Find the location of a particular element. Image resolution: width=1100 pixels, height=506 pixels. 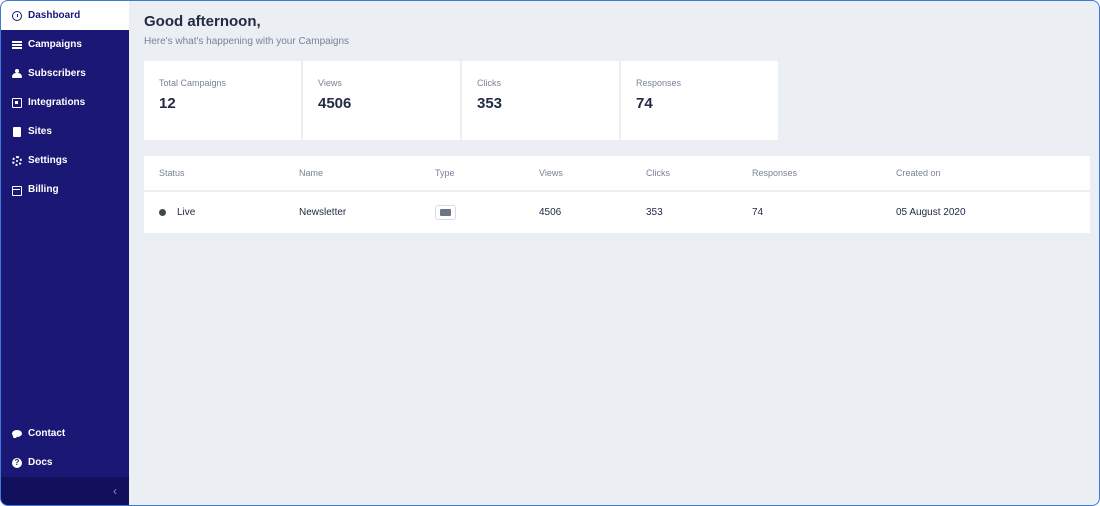

status-text: Live is located at coordinates (186, 212).